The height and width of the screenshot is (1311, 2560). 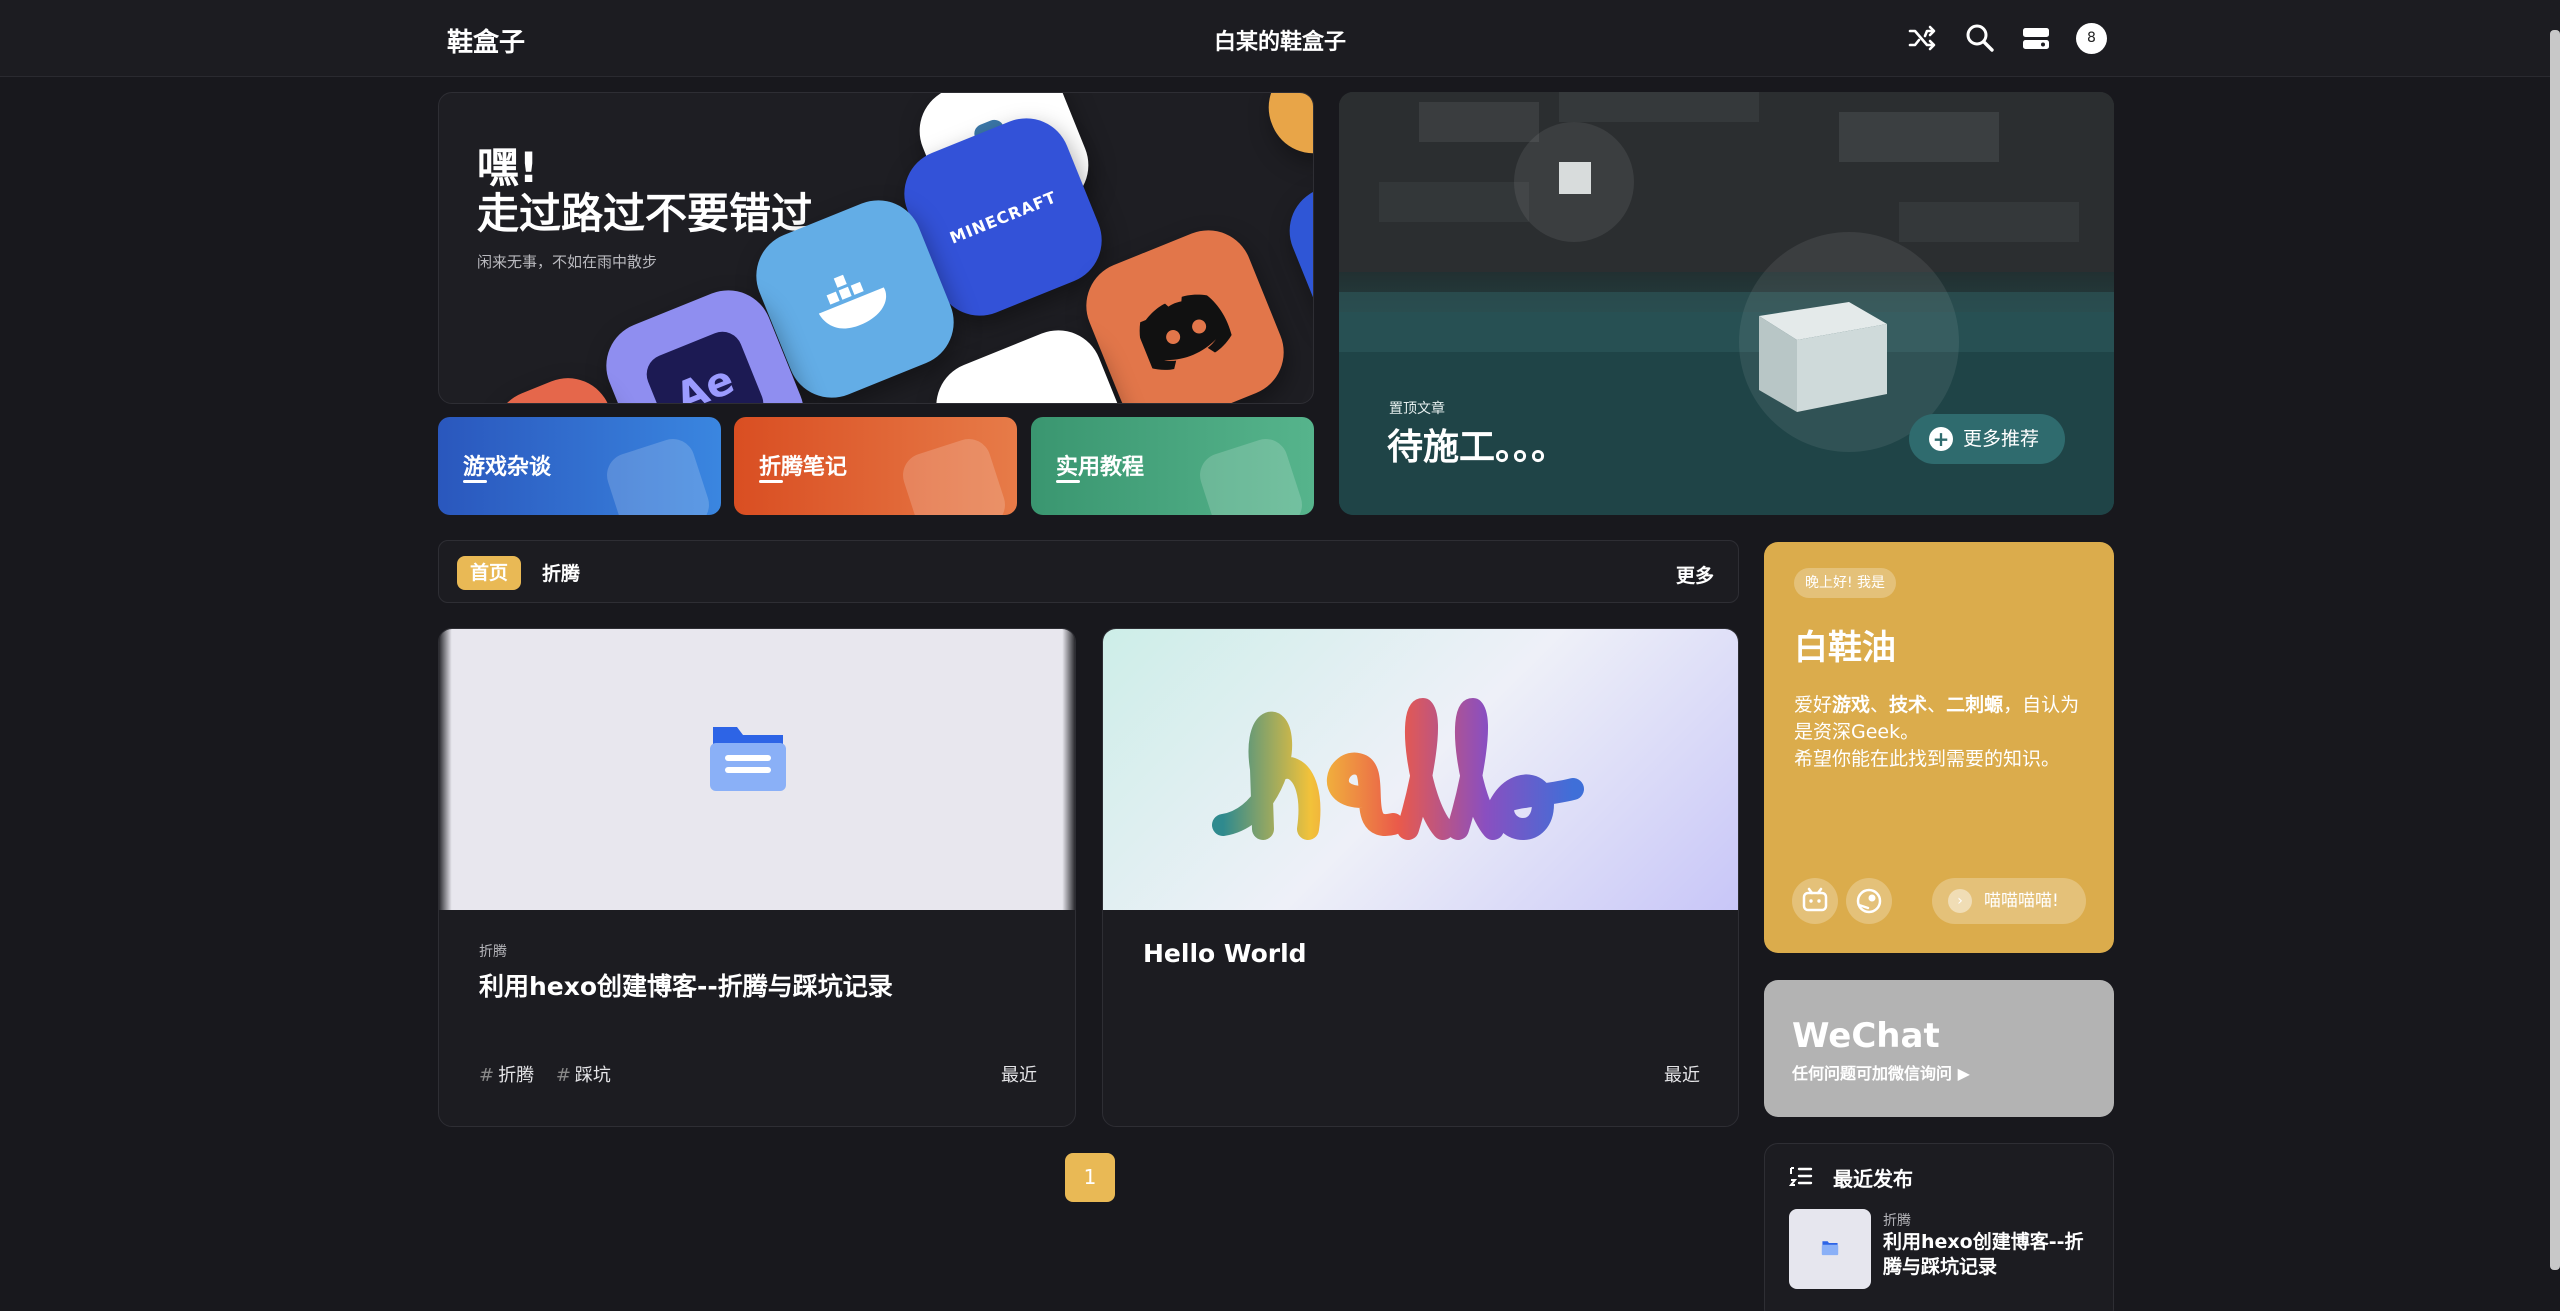 What do you see at coordinates (1294, 248) in the screenshot?
I see `blue-app-icon` at bounding box center [1294, 248].